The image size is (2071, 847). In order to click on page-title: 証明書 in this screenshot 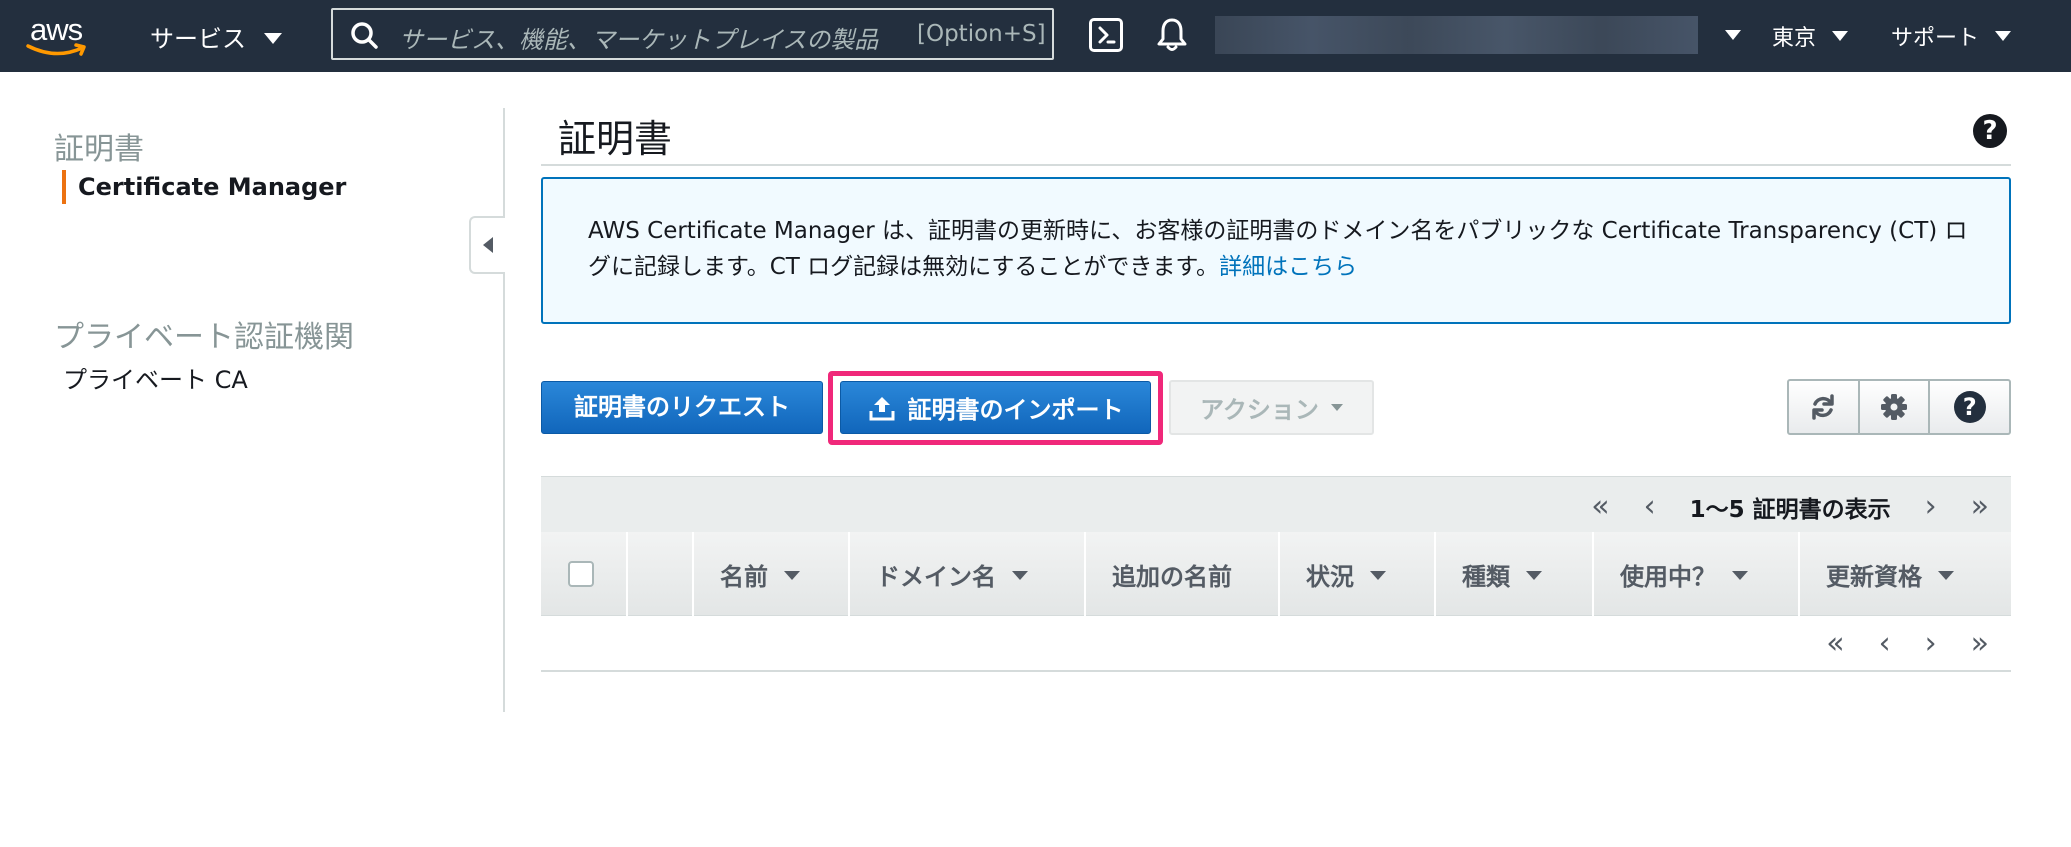, I will do `click(615, 139)`.